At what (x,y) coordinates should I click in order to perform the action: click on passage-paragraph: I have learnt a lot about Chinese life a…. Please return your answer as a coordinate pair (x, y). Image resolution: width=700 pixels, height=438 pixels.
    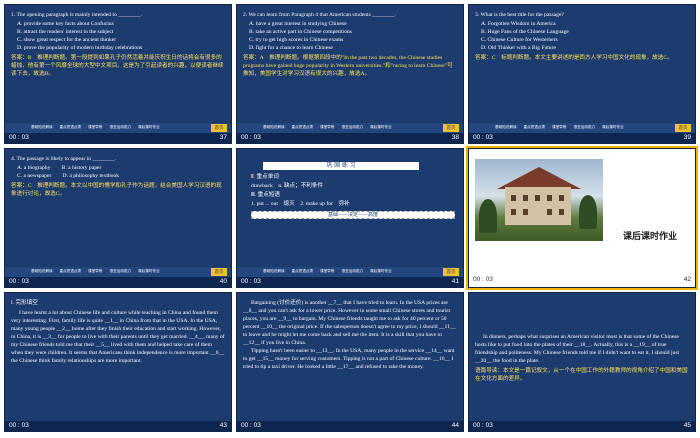
    Looking at the image, I should click on (118, 337).